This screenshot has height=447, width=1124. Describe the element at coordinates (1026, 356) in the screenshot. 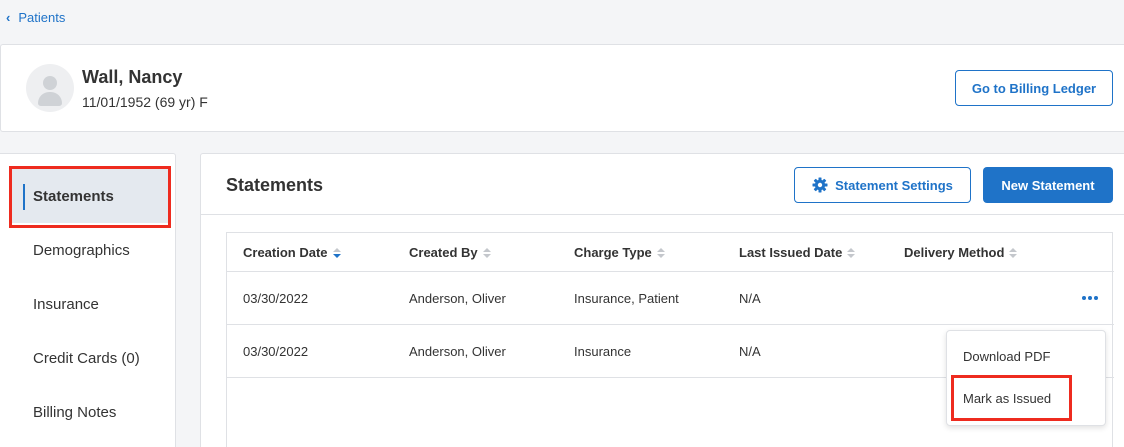

I see `menu-item-download-pdf: Download PDF` at that location.